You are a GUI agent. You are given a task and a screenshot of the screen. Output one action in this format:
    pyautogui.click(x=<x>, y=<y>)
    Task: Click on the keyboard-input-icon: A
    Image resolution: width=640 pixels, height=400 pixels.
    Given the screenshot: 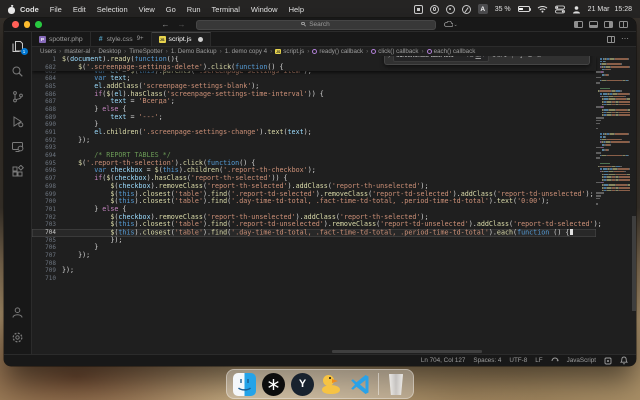 What is the action you would take?
    pyautogui.click(x=482, y=9)
    